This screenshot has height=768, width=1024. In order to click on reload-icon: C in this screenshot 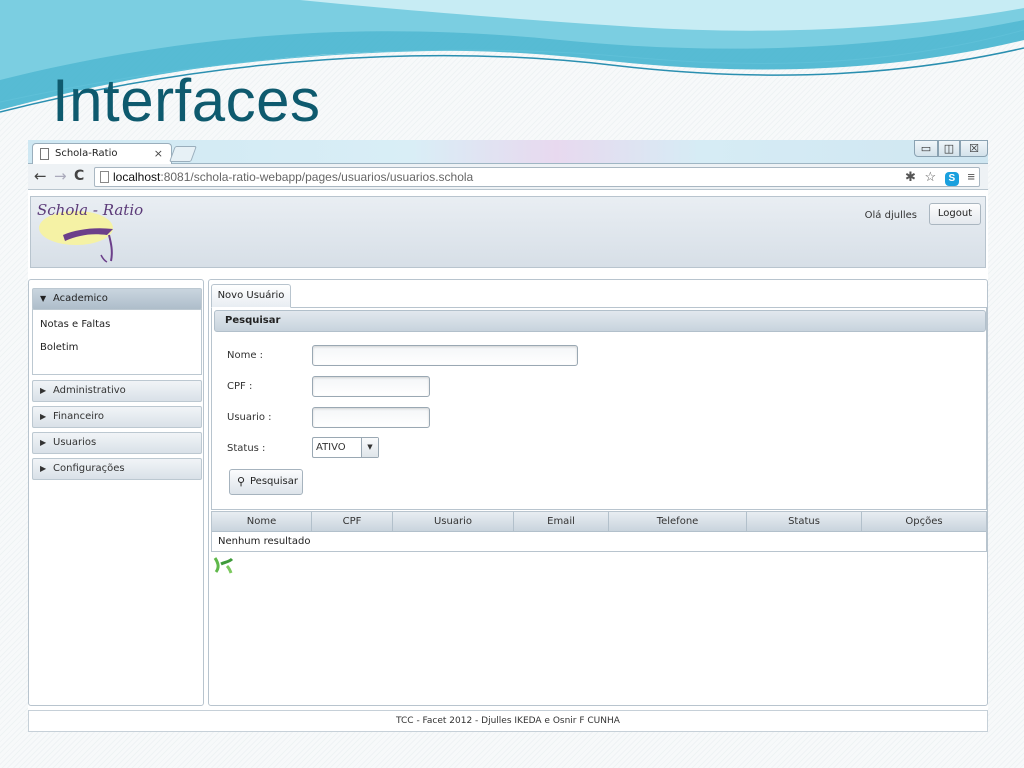, I will do `click(79, 176)`.